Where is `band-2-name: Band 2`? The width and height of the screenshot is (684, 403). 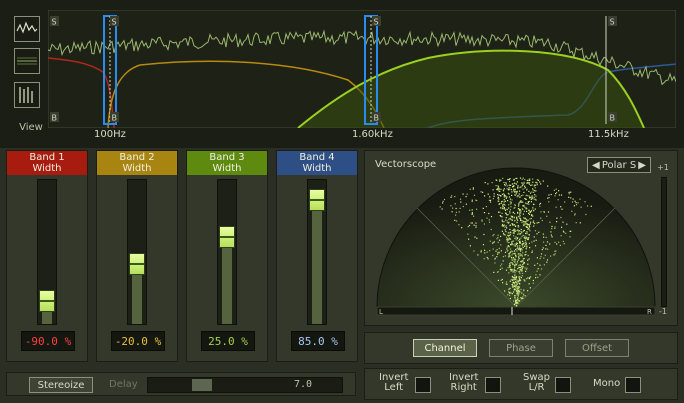 band-2-name: Band 2 is located at coordinates (137, 157).